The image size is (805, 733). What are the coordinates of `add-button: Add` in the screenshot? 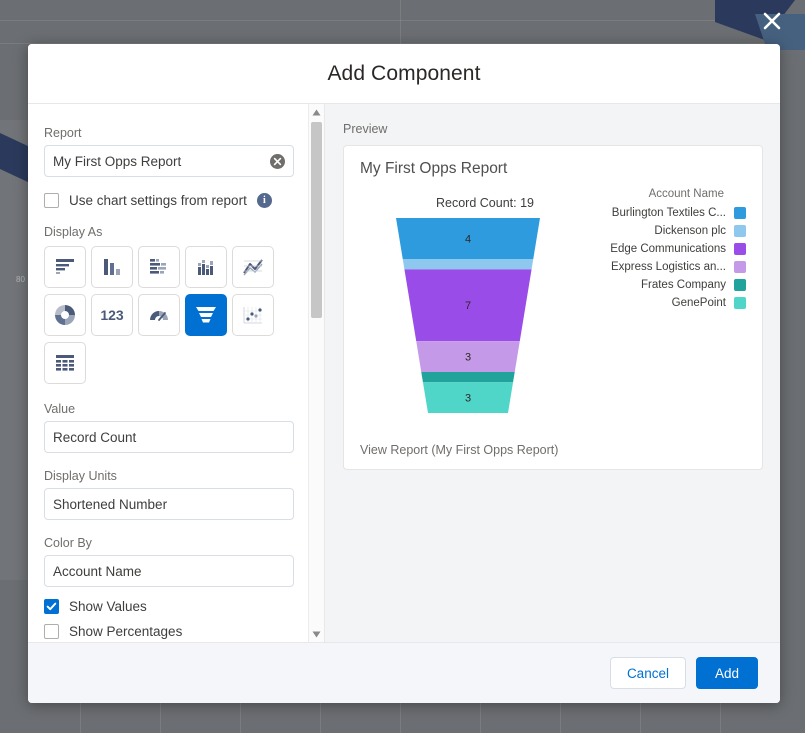 It's located at (726, 673).